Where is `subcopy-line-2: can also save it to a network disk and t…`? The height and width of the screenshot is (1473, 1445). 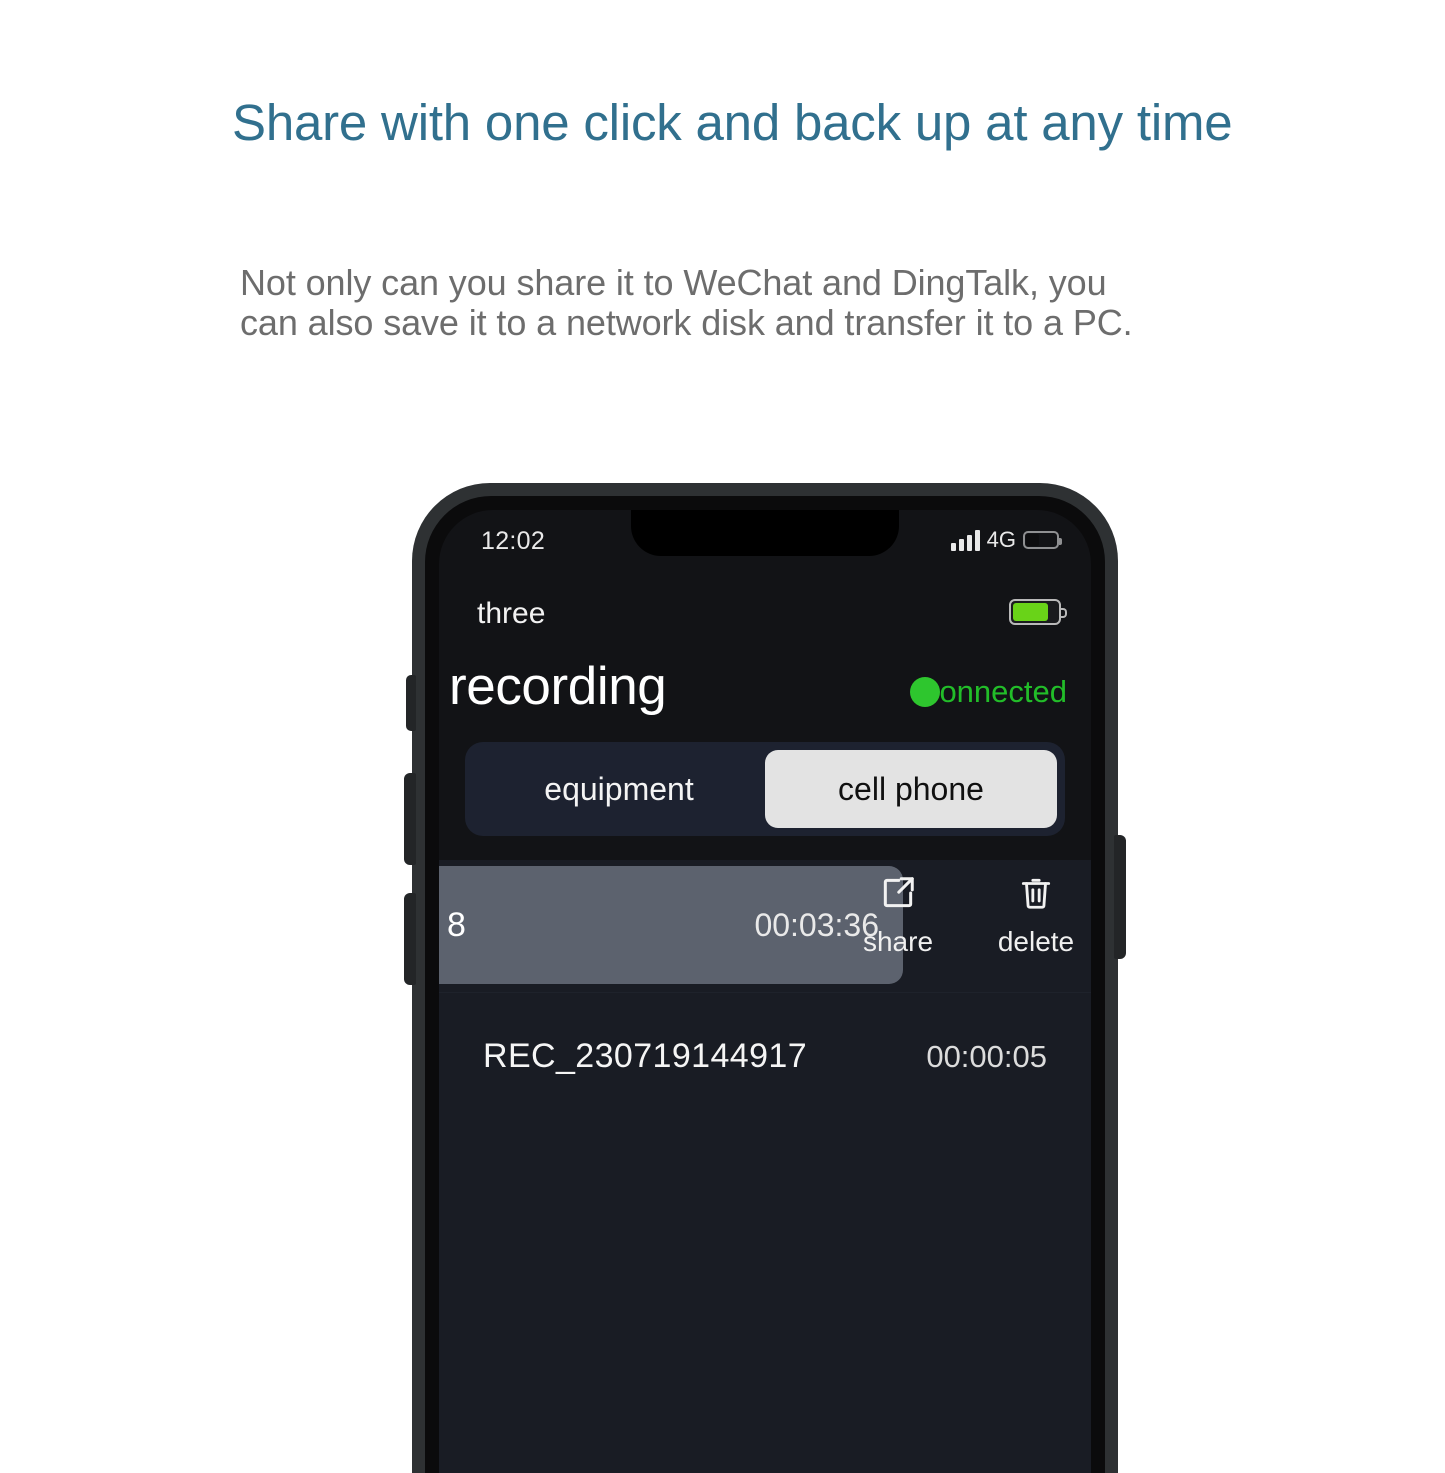 subcopy-line-2: can also save it to a network disk and t… is located at coordinates (686, 323).